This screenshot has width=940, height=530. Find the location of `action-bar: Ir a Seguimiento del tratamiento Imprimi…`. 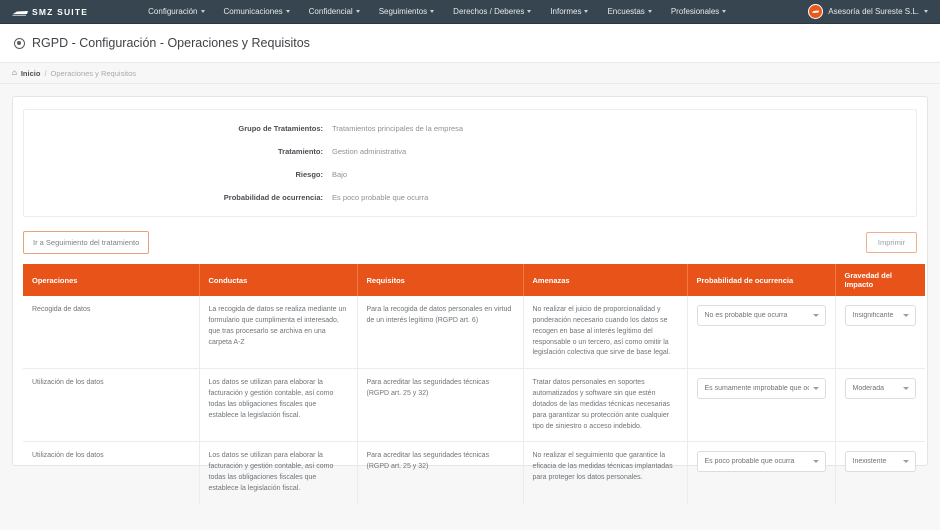

action-bar: Ir a Seguimiento del tratamiento Imprimi… is located at coordinates (470, 242).